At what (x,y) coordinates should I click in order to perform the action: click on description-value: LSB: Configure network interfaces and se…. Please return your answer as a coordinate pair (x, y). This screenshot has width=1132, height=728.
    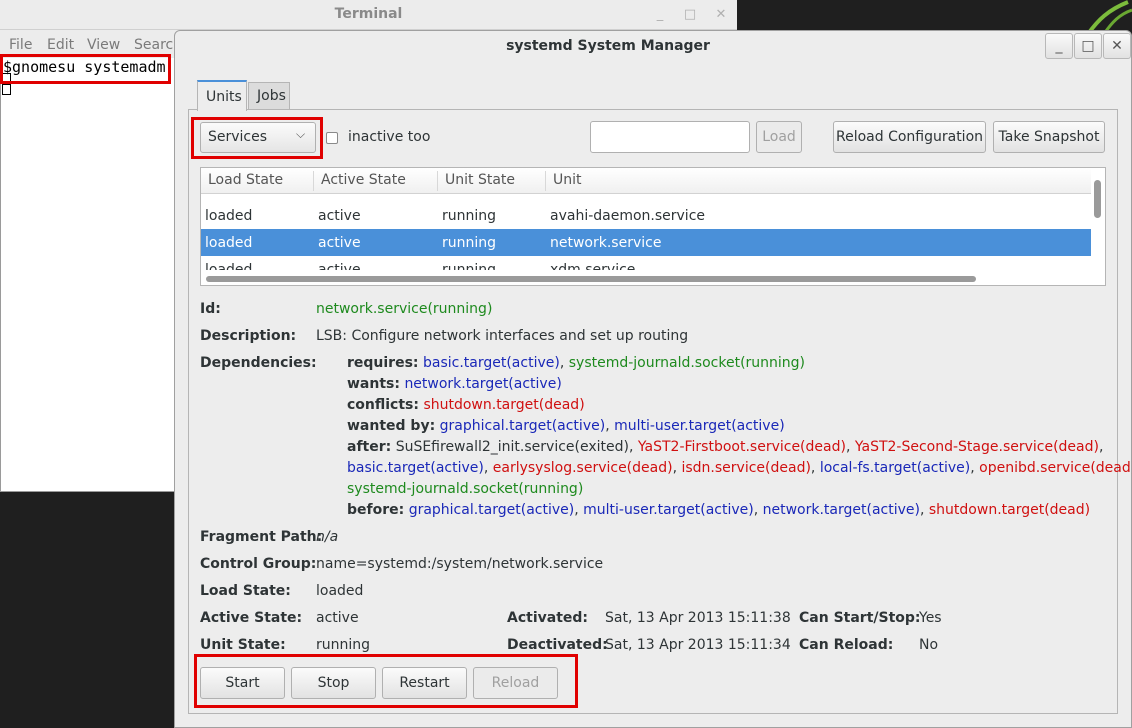
    Looking at the image, I should click on (502, 336).